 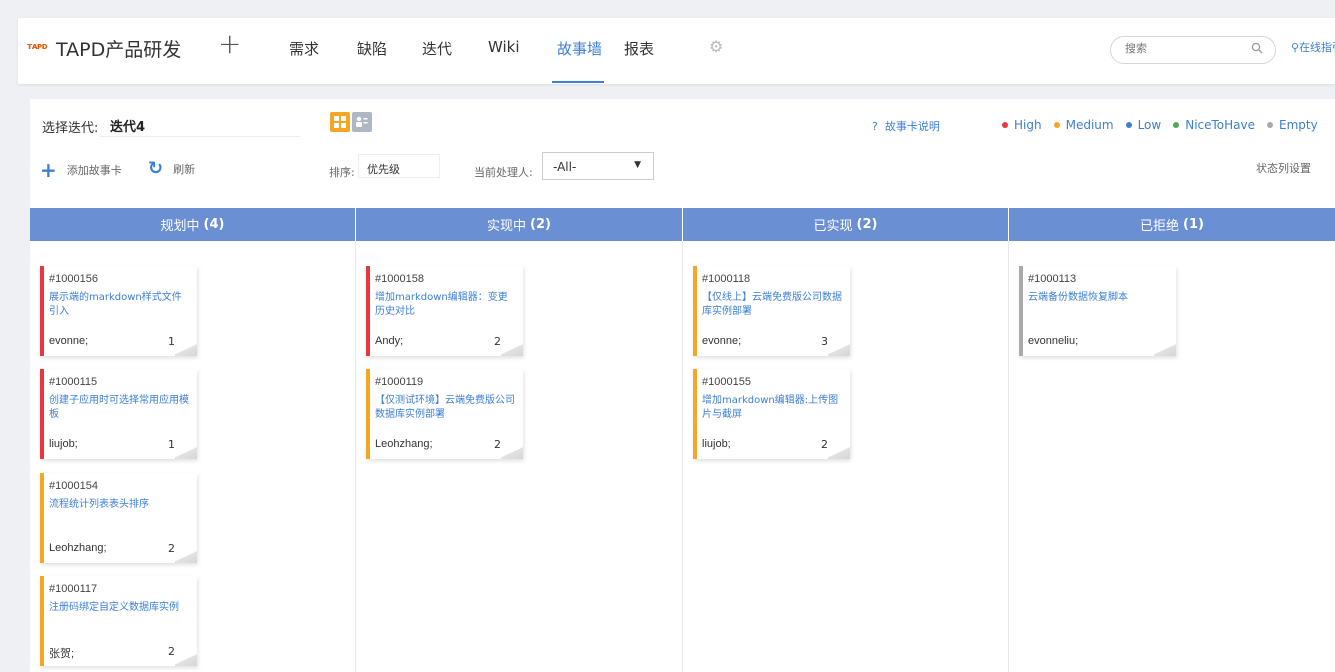 I want to click on card-title: 增加markdown编辑器:上传图片与截屏, so click(x=773, y=408).